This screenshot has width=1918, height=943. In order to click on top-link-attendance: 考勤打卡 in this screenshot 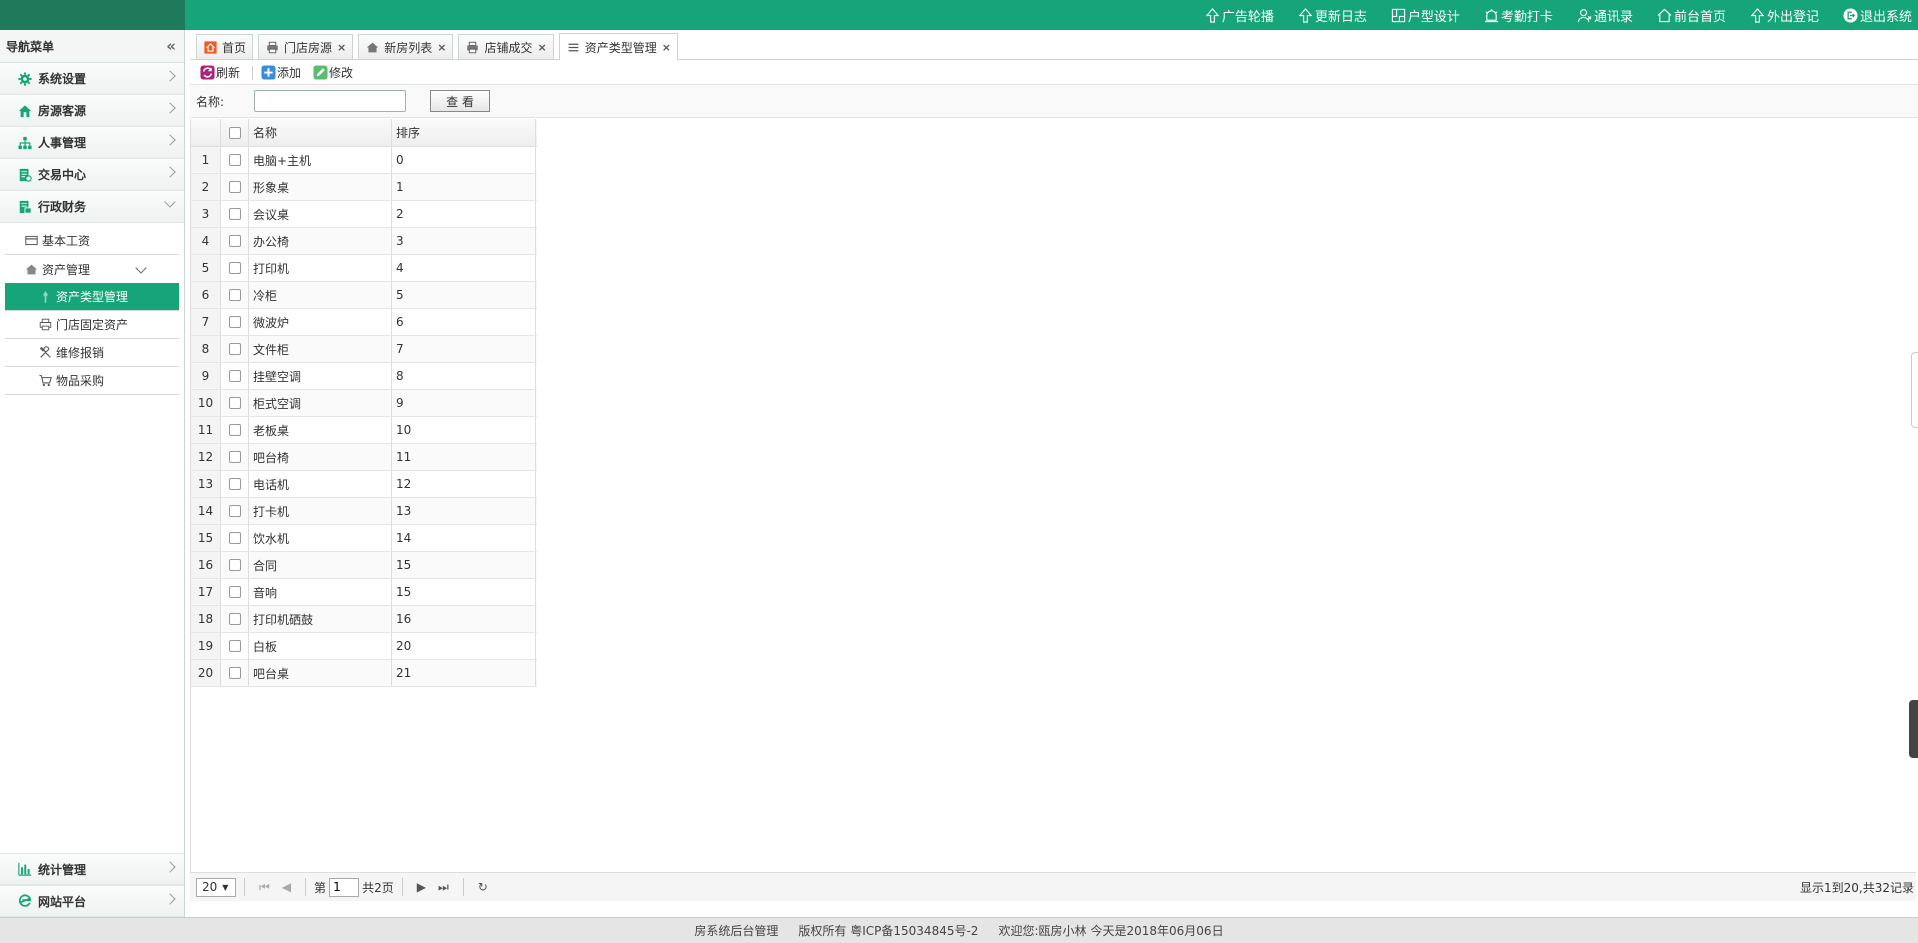, I will do `click(1518, 15)`.